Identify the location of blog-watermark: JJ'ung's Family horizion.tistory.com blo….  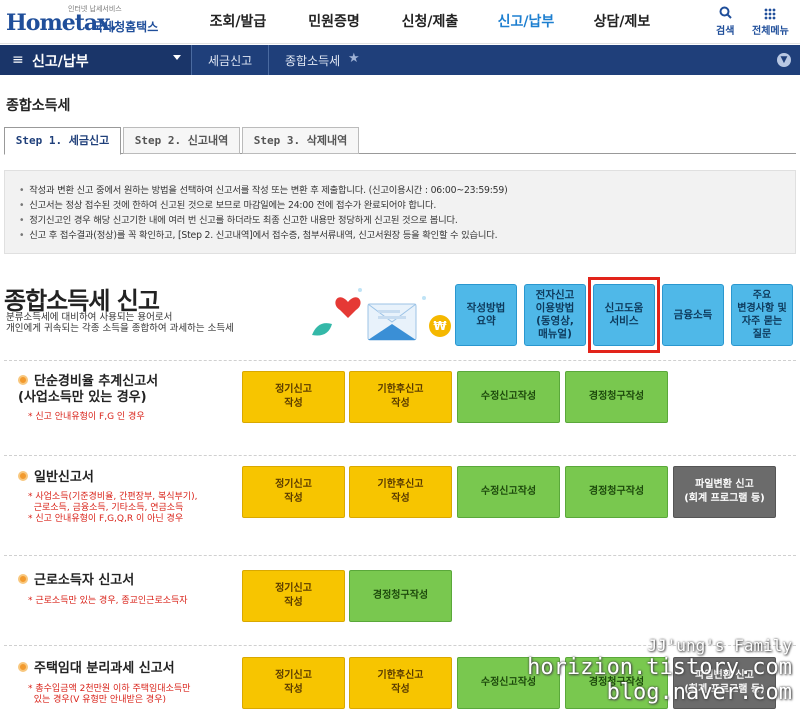
(659, 670).